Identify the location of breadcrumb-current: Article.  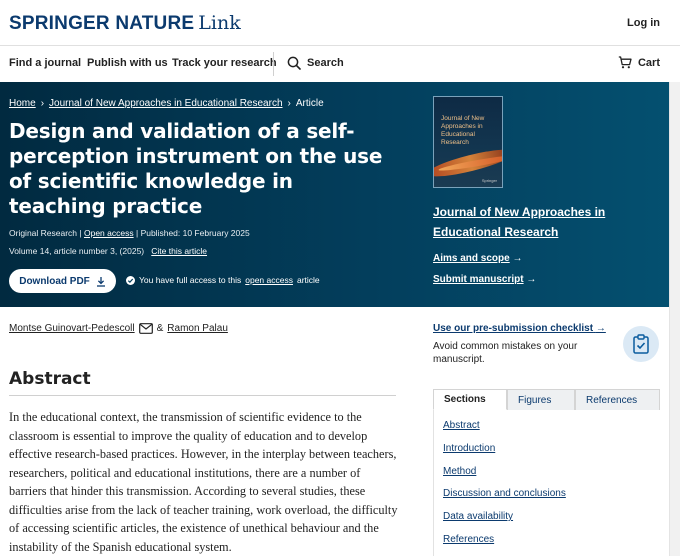
(309, 103).